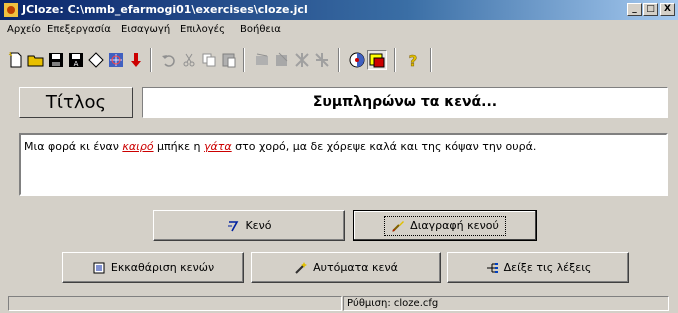 This screenshot has width=678, height=313. What do you see at coordinates (650, 9) in the screenshot?
I see `maximize-button: □` at bounding box center [650, 9].